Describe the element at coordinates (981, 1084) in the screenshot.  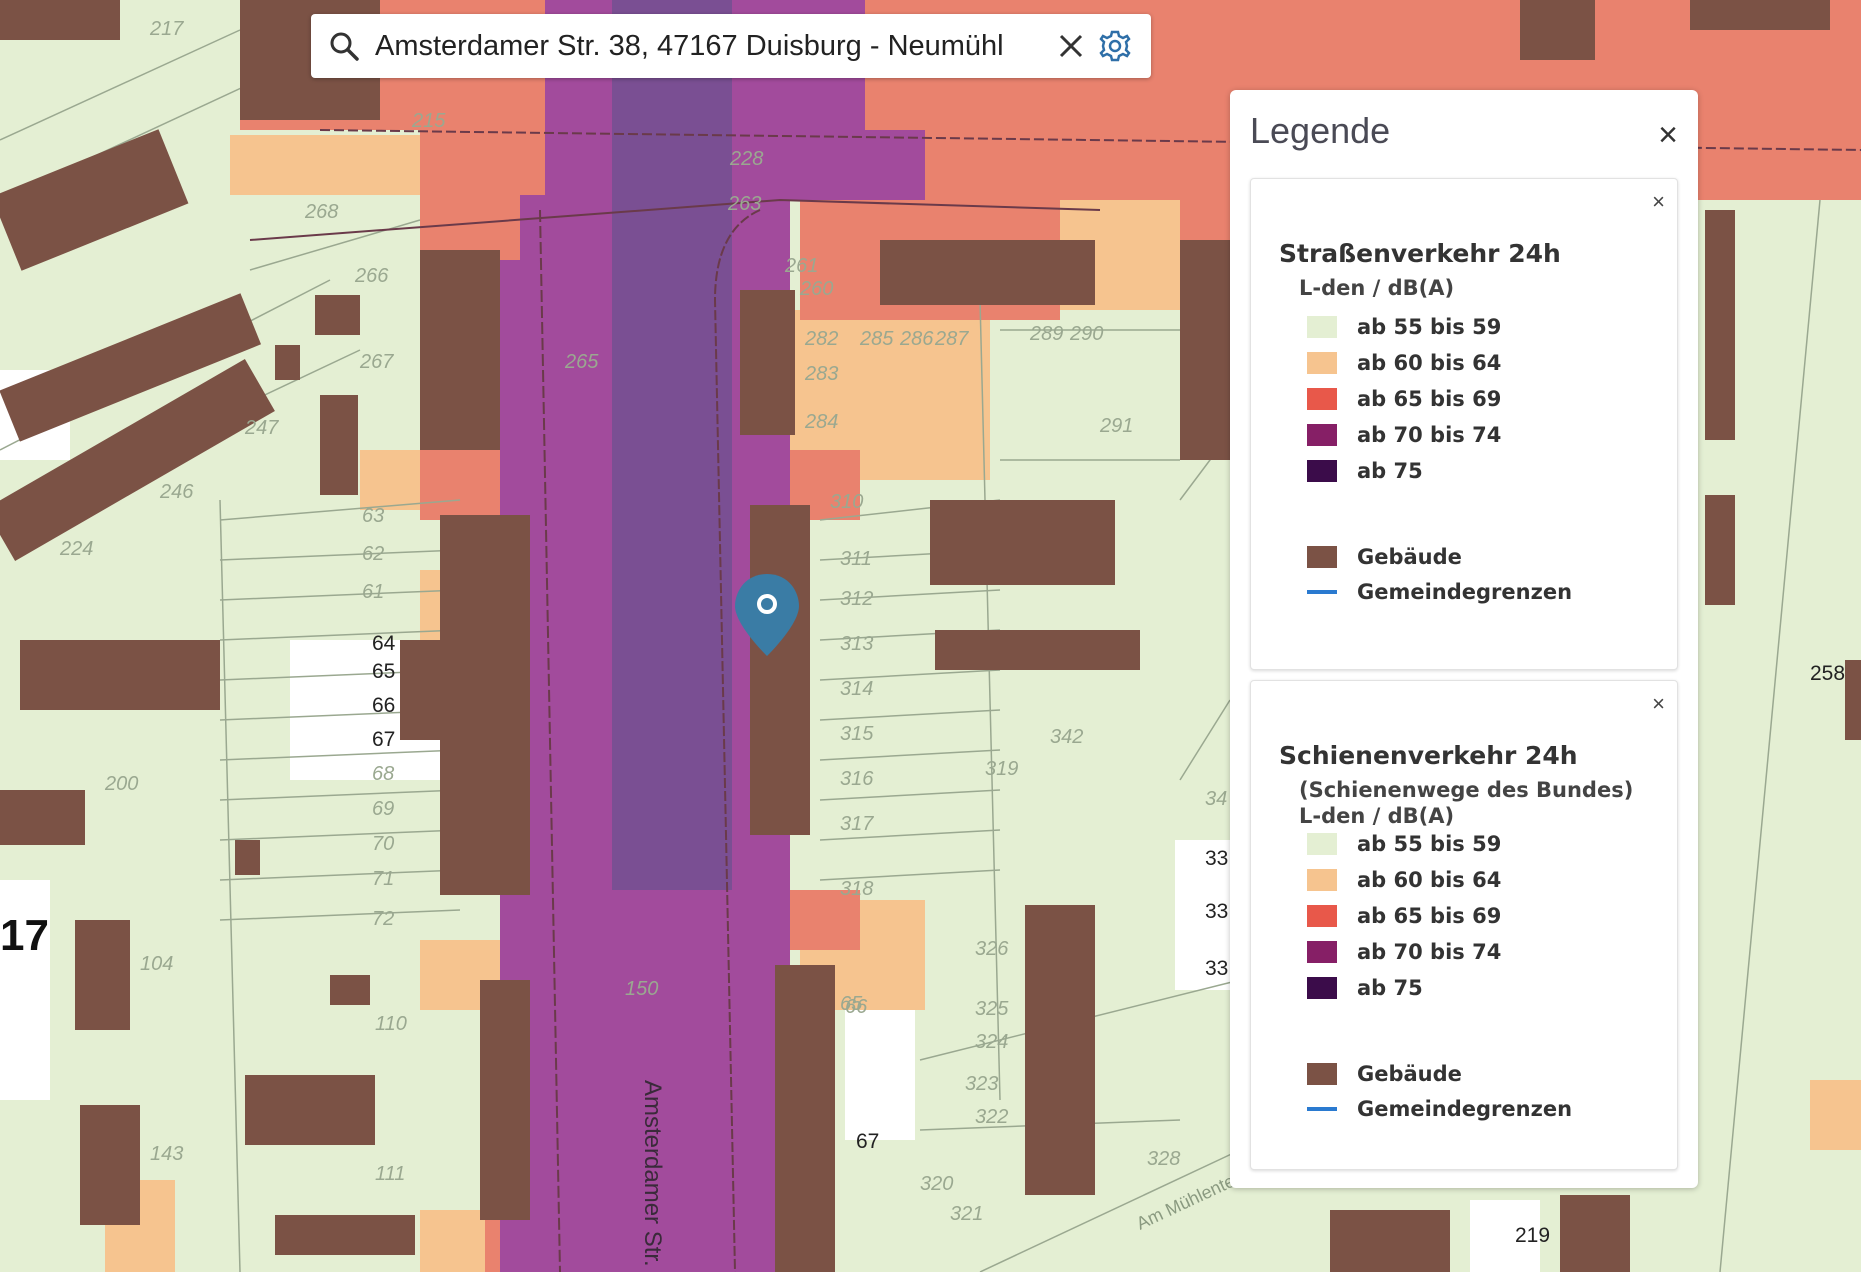
I see `parcel-number: 323` at that location.